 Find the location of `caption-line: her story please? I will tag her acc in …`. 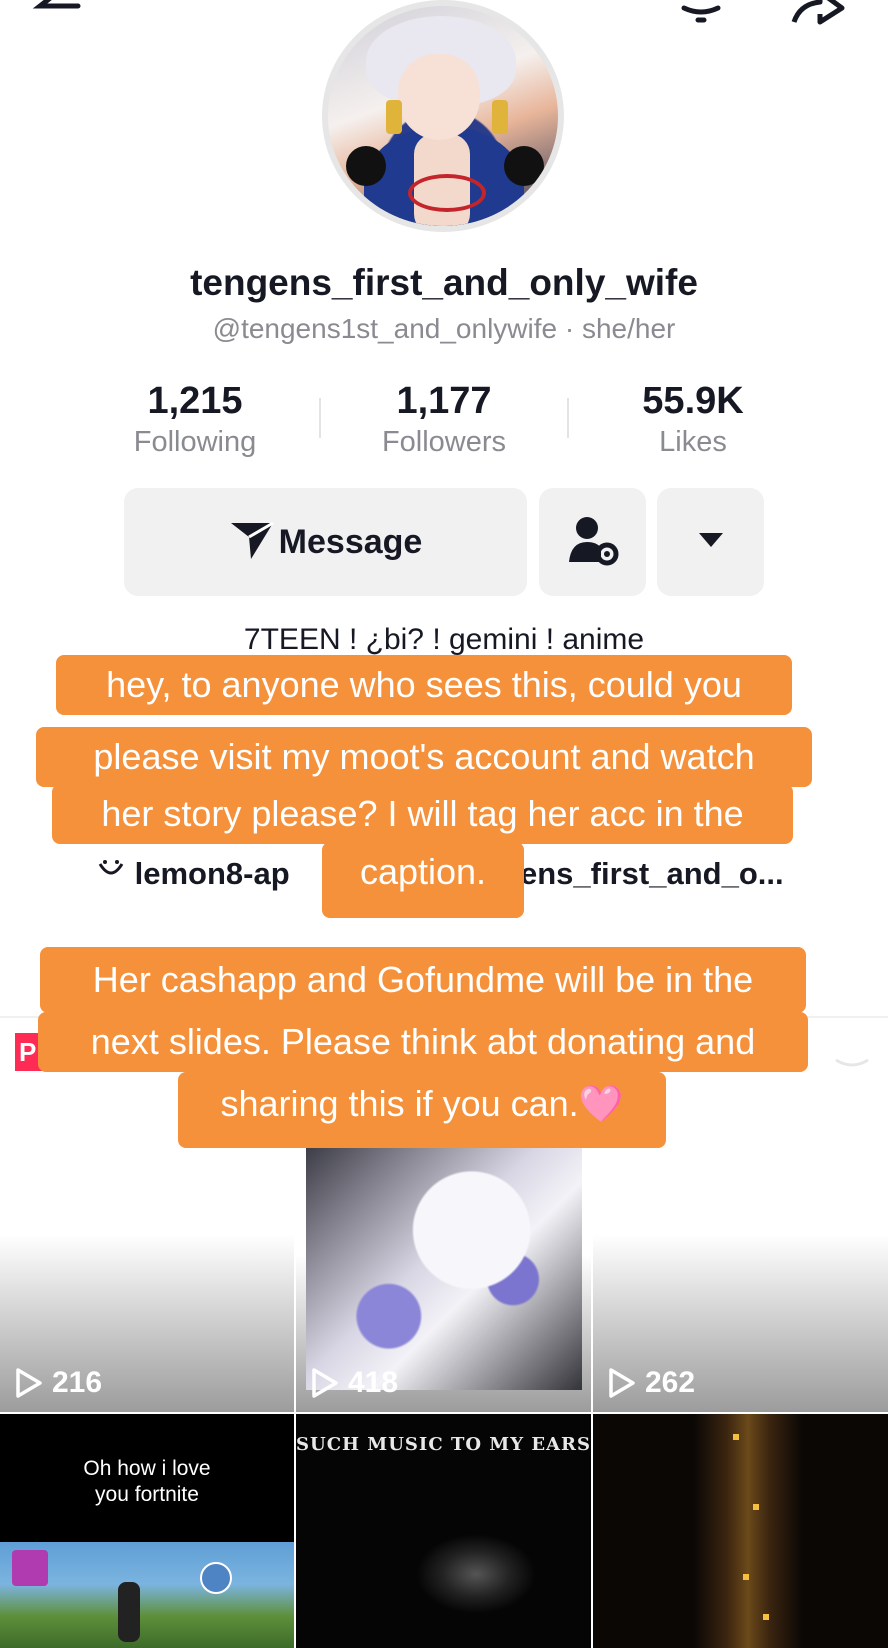

caption-line: her story please? I will tag her acc in … is located at coordinates (422, 814).